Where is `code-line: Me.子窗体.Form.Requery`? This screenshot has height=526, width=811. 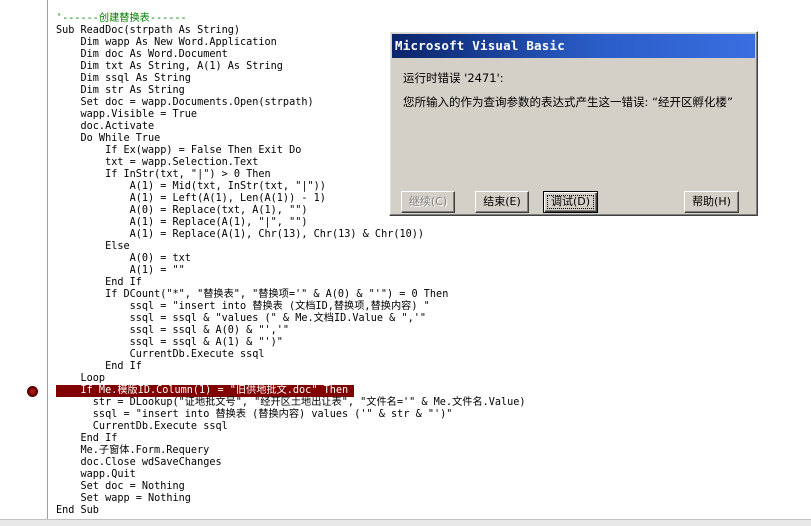 code-line: Me.子窗体.Form.Requery is located at coordinates (291, 451).